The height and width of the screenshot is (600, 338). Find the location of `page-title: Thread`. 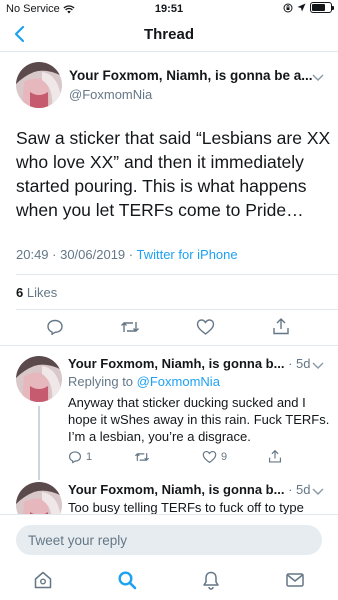

page-title: Thread is located at coordinates (168, 34).